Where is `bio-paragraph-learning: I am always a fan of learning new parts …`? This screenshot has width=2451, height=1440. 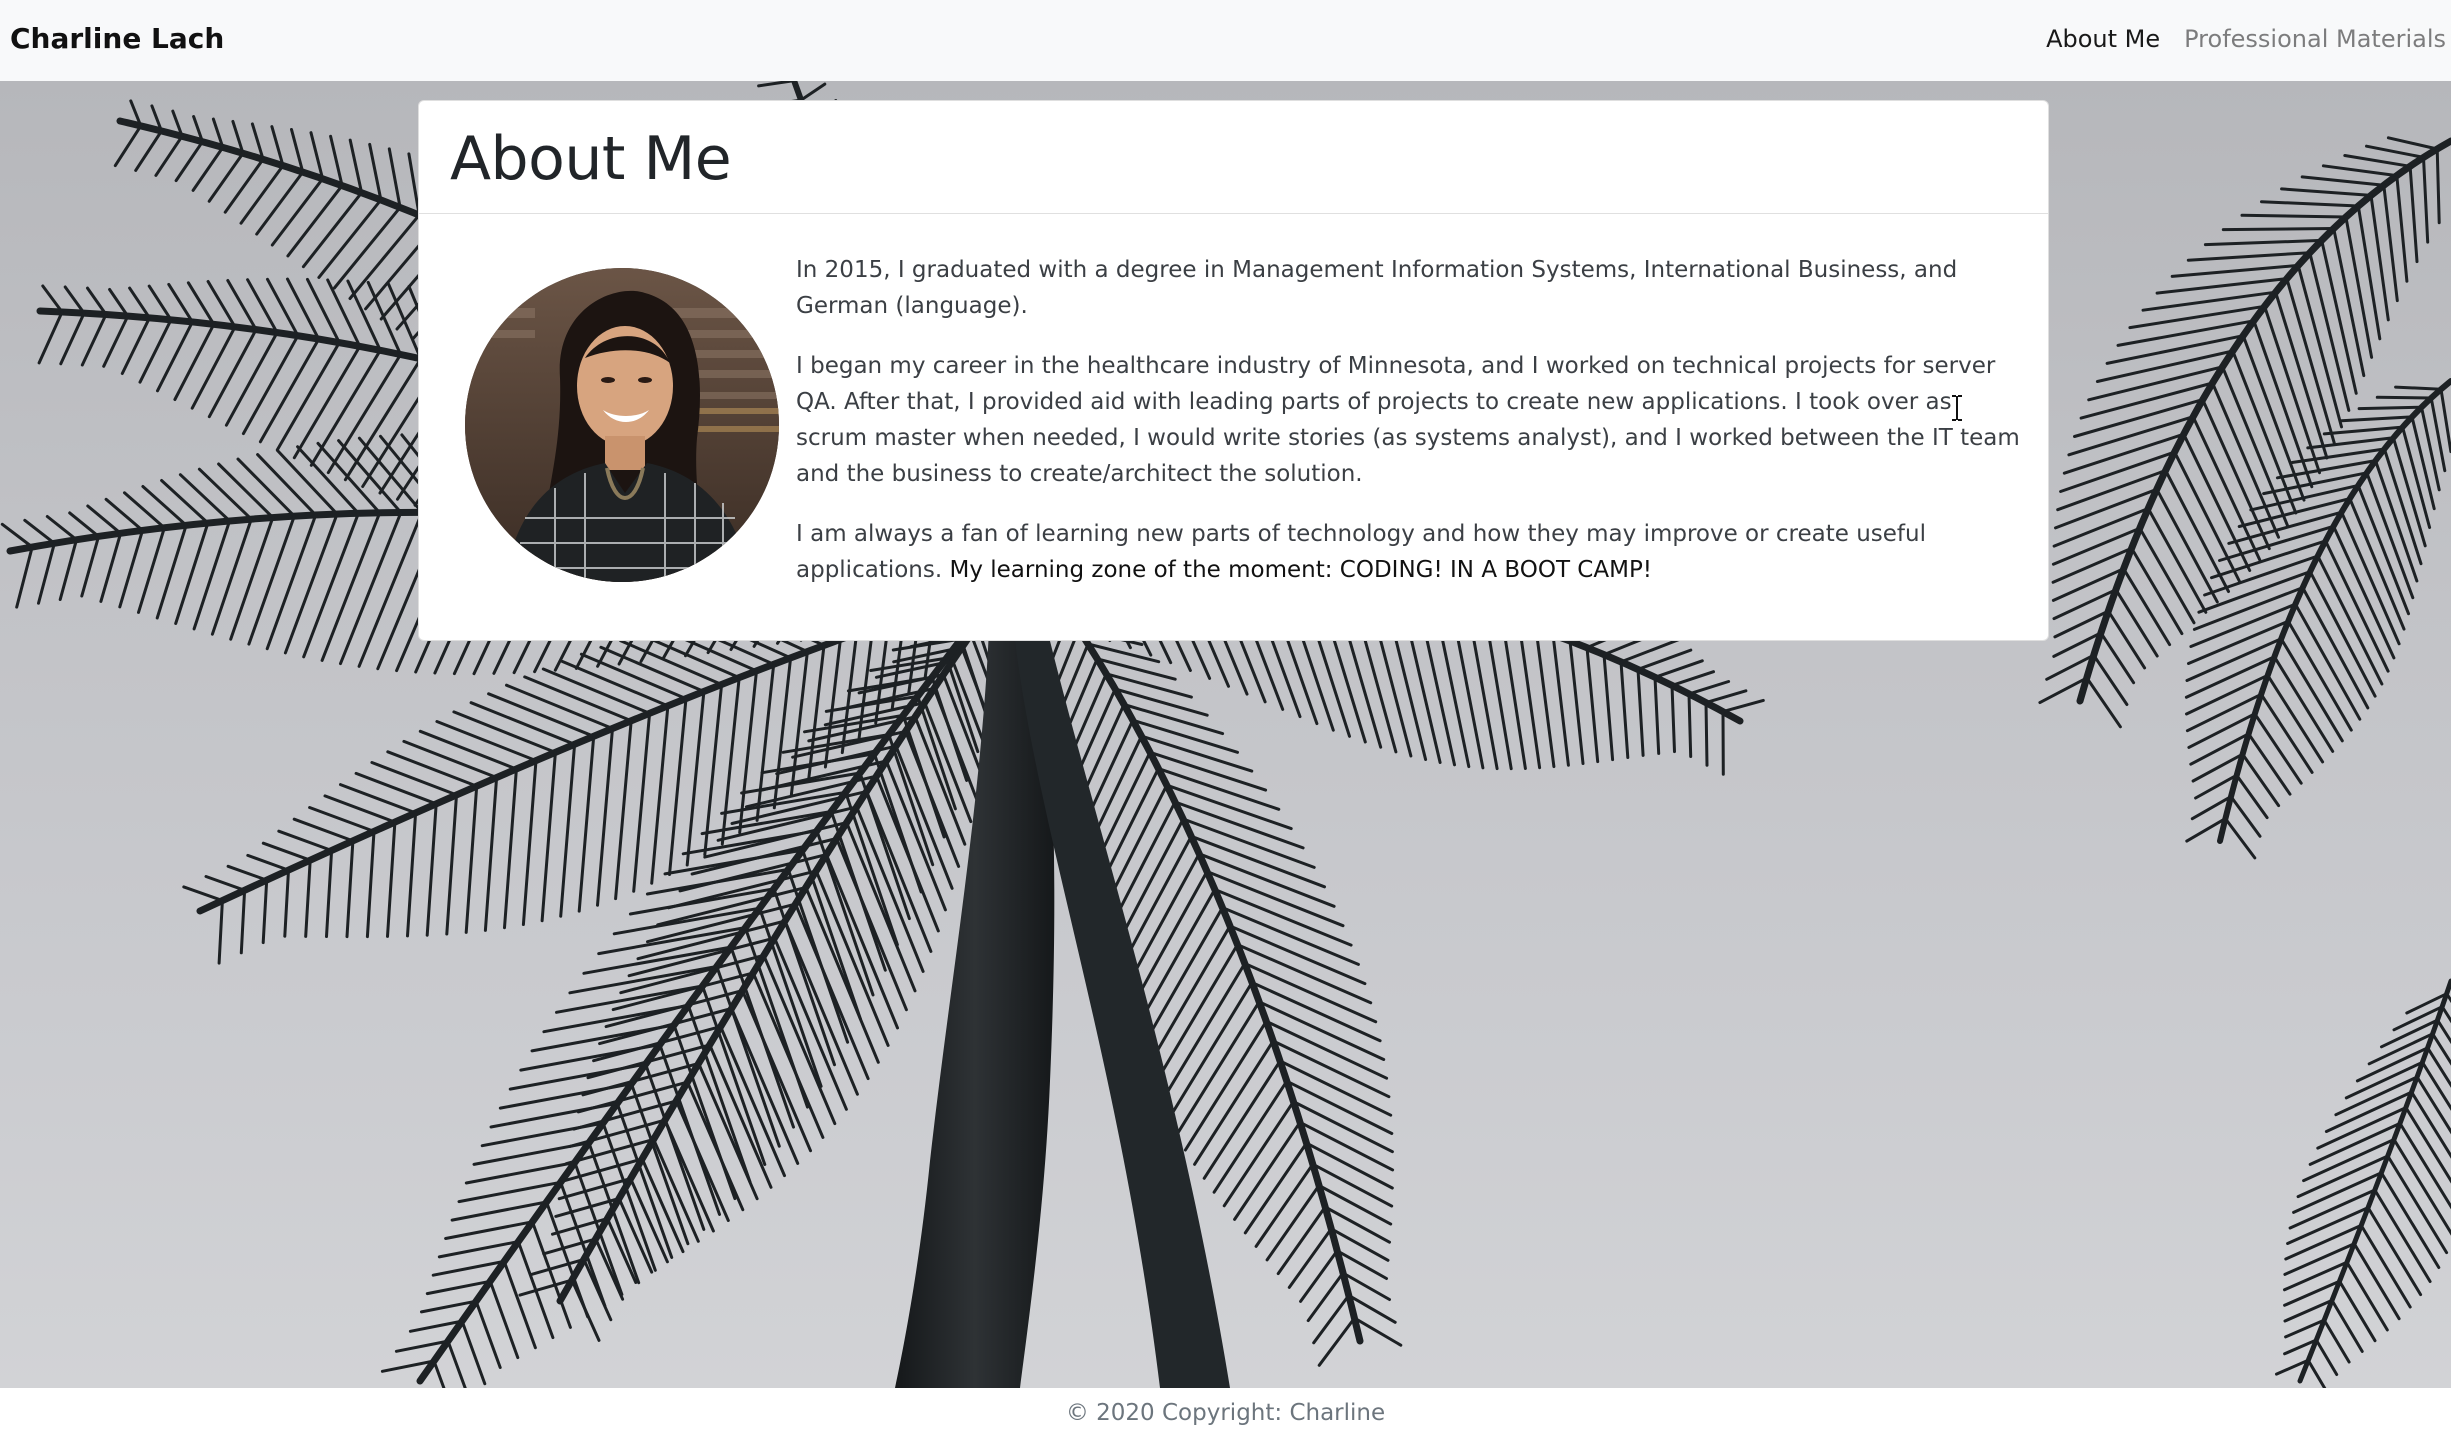
bio-paragraph-learning: I am always a fan of learning new parts … is located at coordinates (1412, 552).